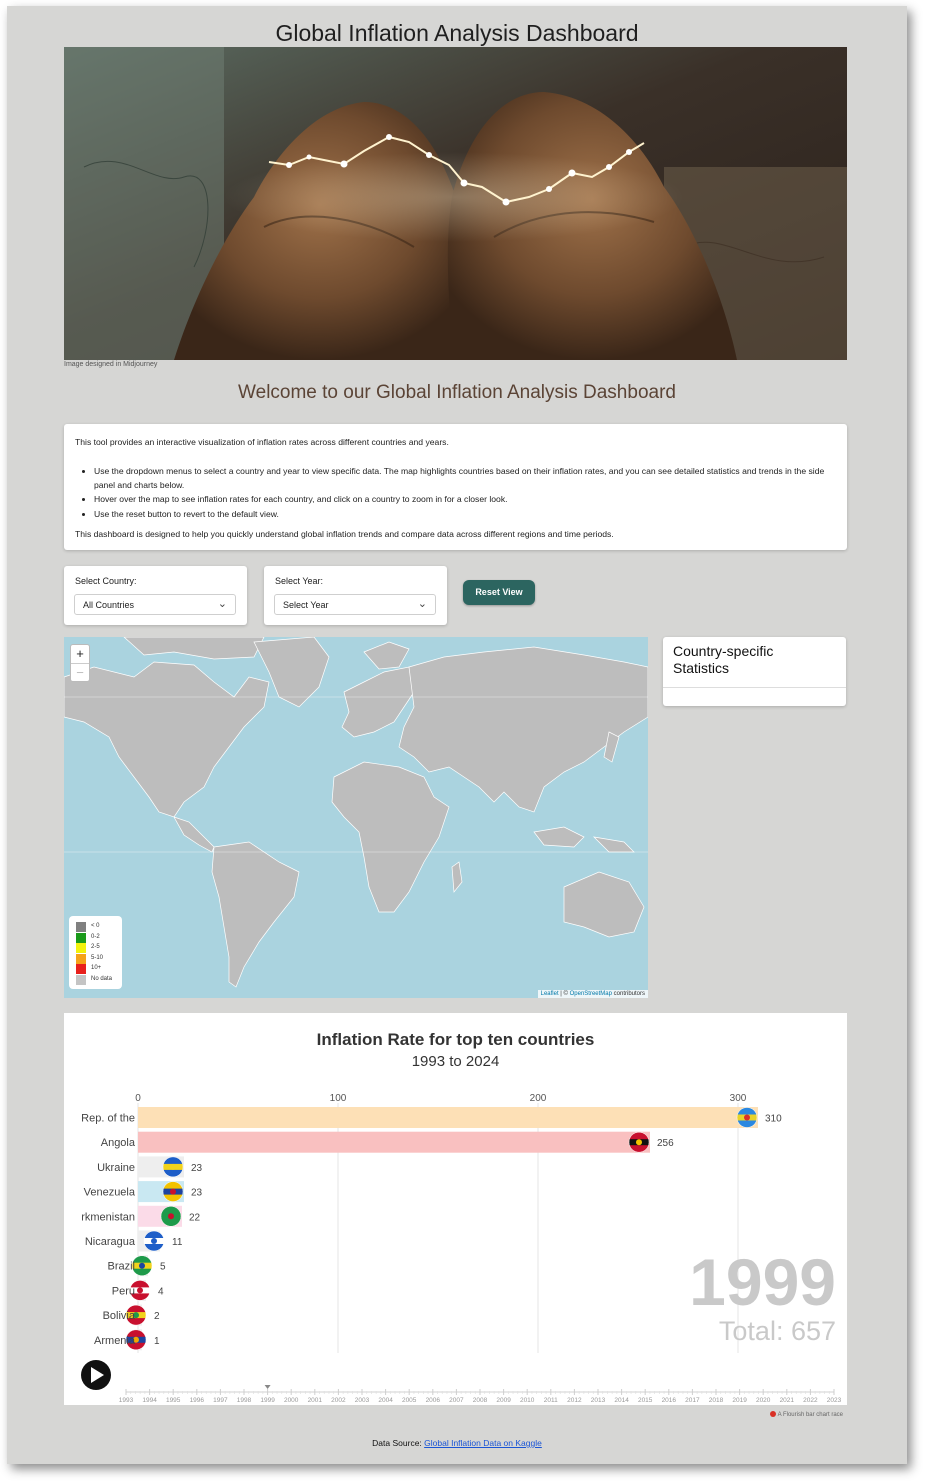 This screenshot has width=928, height=1483. Describe the element at coordinates (723, 659) in the screenshot. I see `stats-panel-title: Country-specific Statistics` at that location.